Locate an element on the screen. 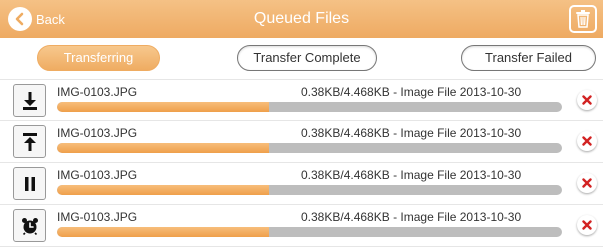 Image resolution: width=603 pixels, height=248 pixels. upload-icon is located at coordinates (29, 141).